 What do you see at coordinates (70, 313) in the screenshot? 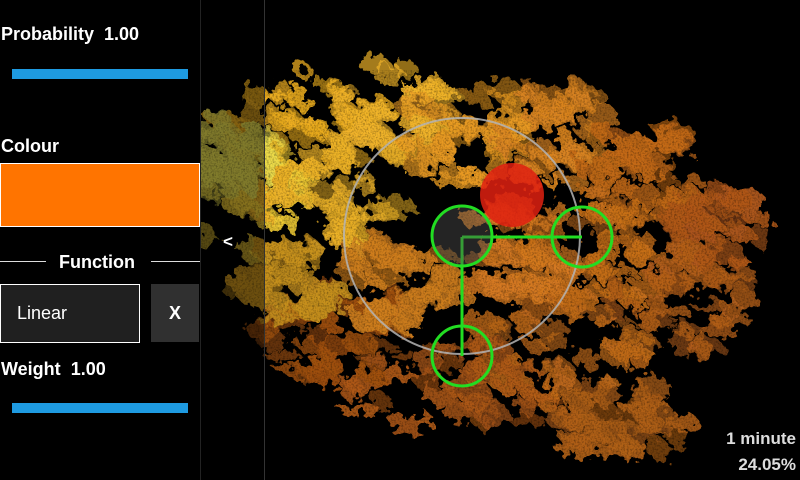
I see `function-selector: Linear` at bounding box center [70, 313].